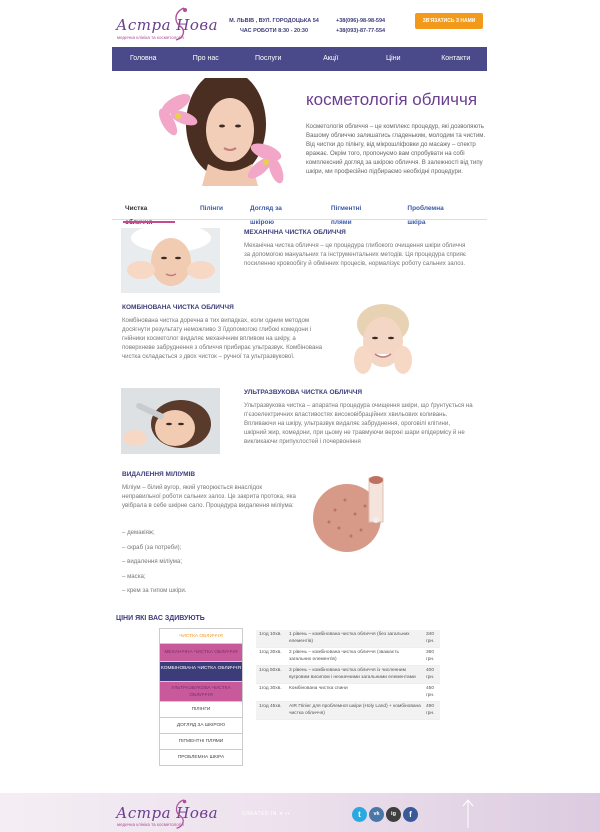 This screenshot has height=832, width=600. I want to click on menu-item-problem-skin: ПРОБЛЕМНА ШКІРА, so click(201, 758).